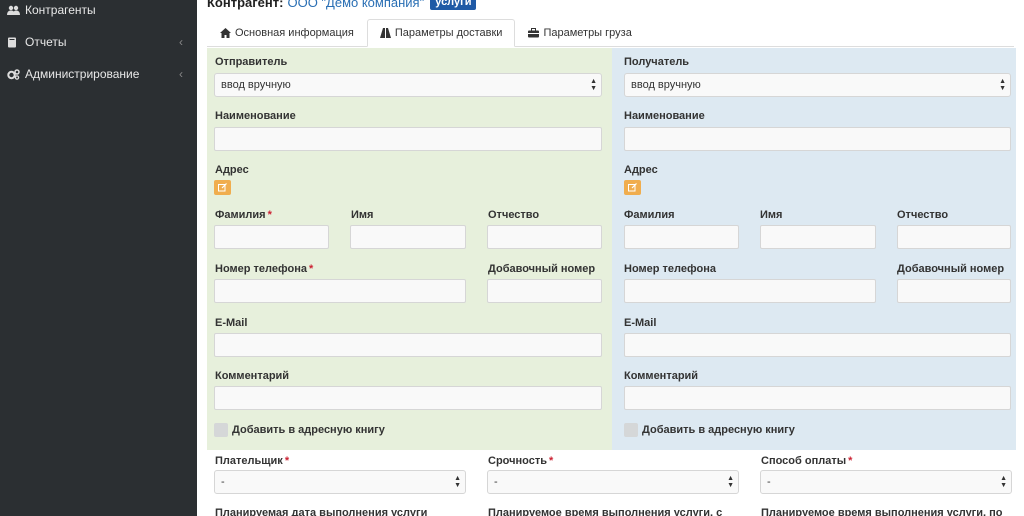  What do you see at coordinates (60, 10) in the screenshot?
I see `sidebar-item-label: Контрагенты` at bounding box center [60, 10].